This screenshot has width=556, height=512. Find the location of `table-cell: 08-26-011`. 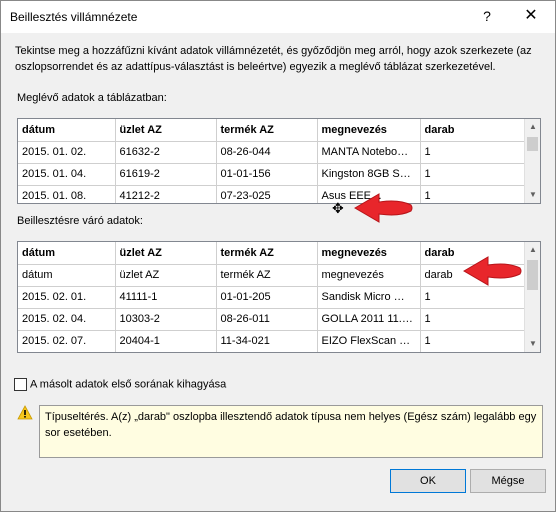

table-cell: 08-26-011 is located at coordinates (267, 319).